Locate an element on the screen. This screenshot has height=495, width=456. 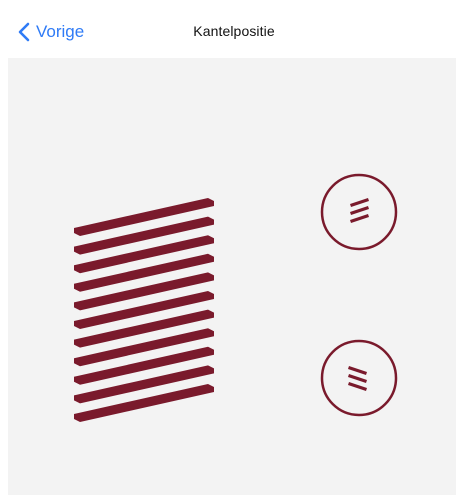
navigation-bar: Vorige Kantelpositie is located at coordinates (228, 29).